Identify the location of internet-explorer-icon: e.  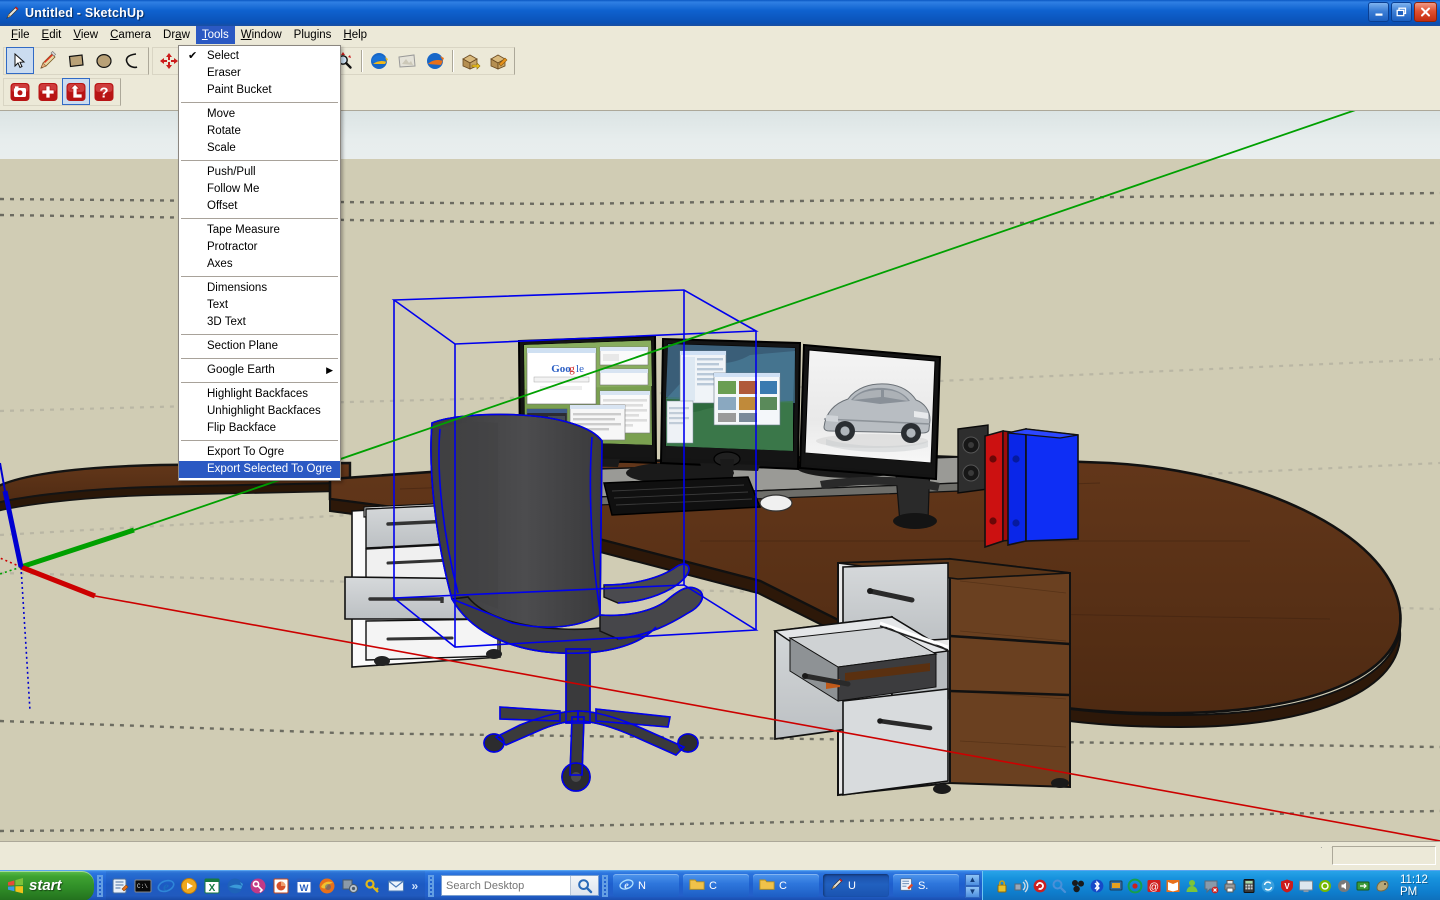
(166, 886).